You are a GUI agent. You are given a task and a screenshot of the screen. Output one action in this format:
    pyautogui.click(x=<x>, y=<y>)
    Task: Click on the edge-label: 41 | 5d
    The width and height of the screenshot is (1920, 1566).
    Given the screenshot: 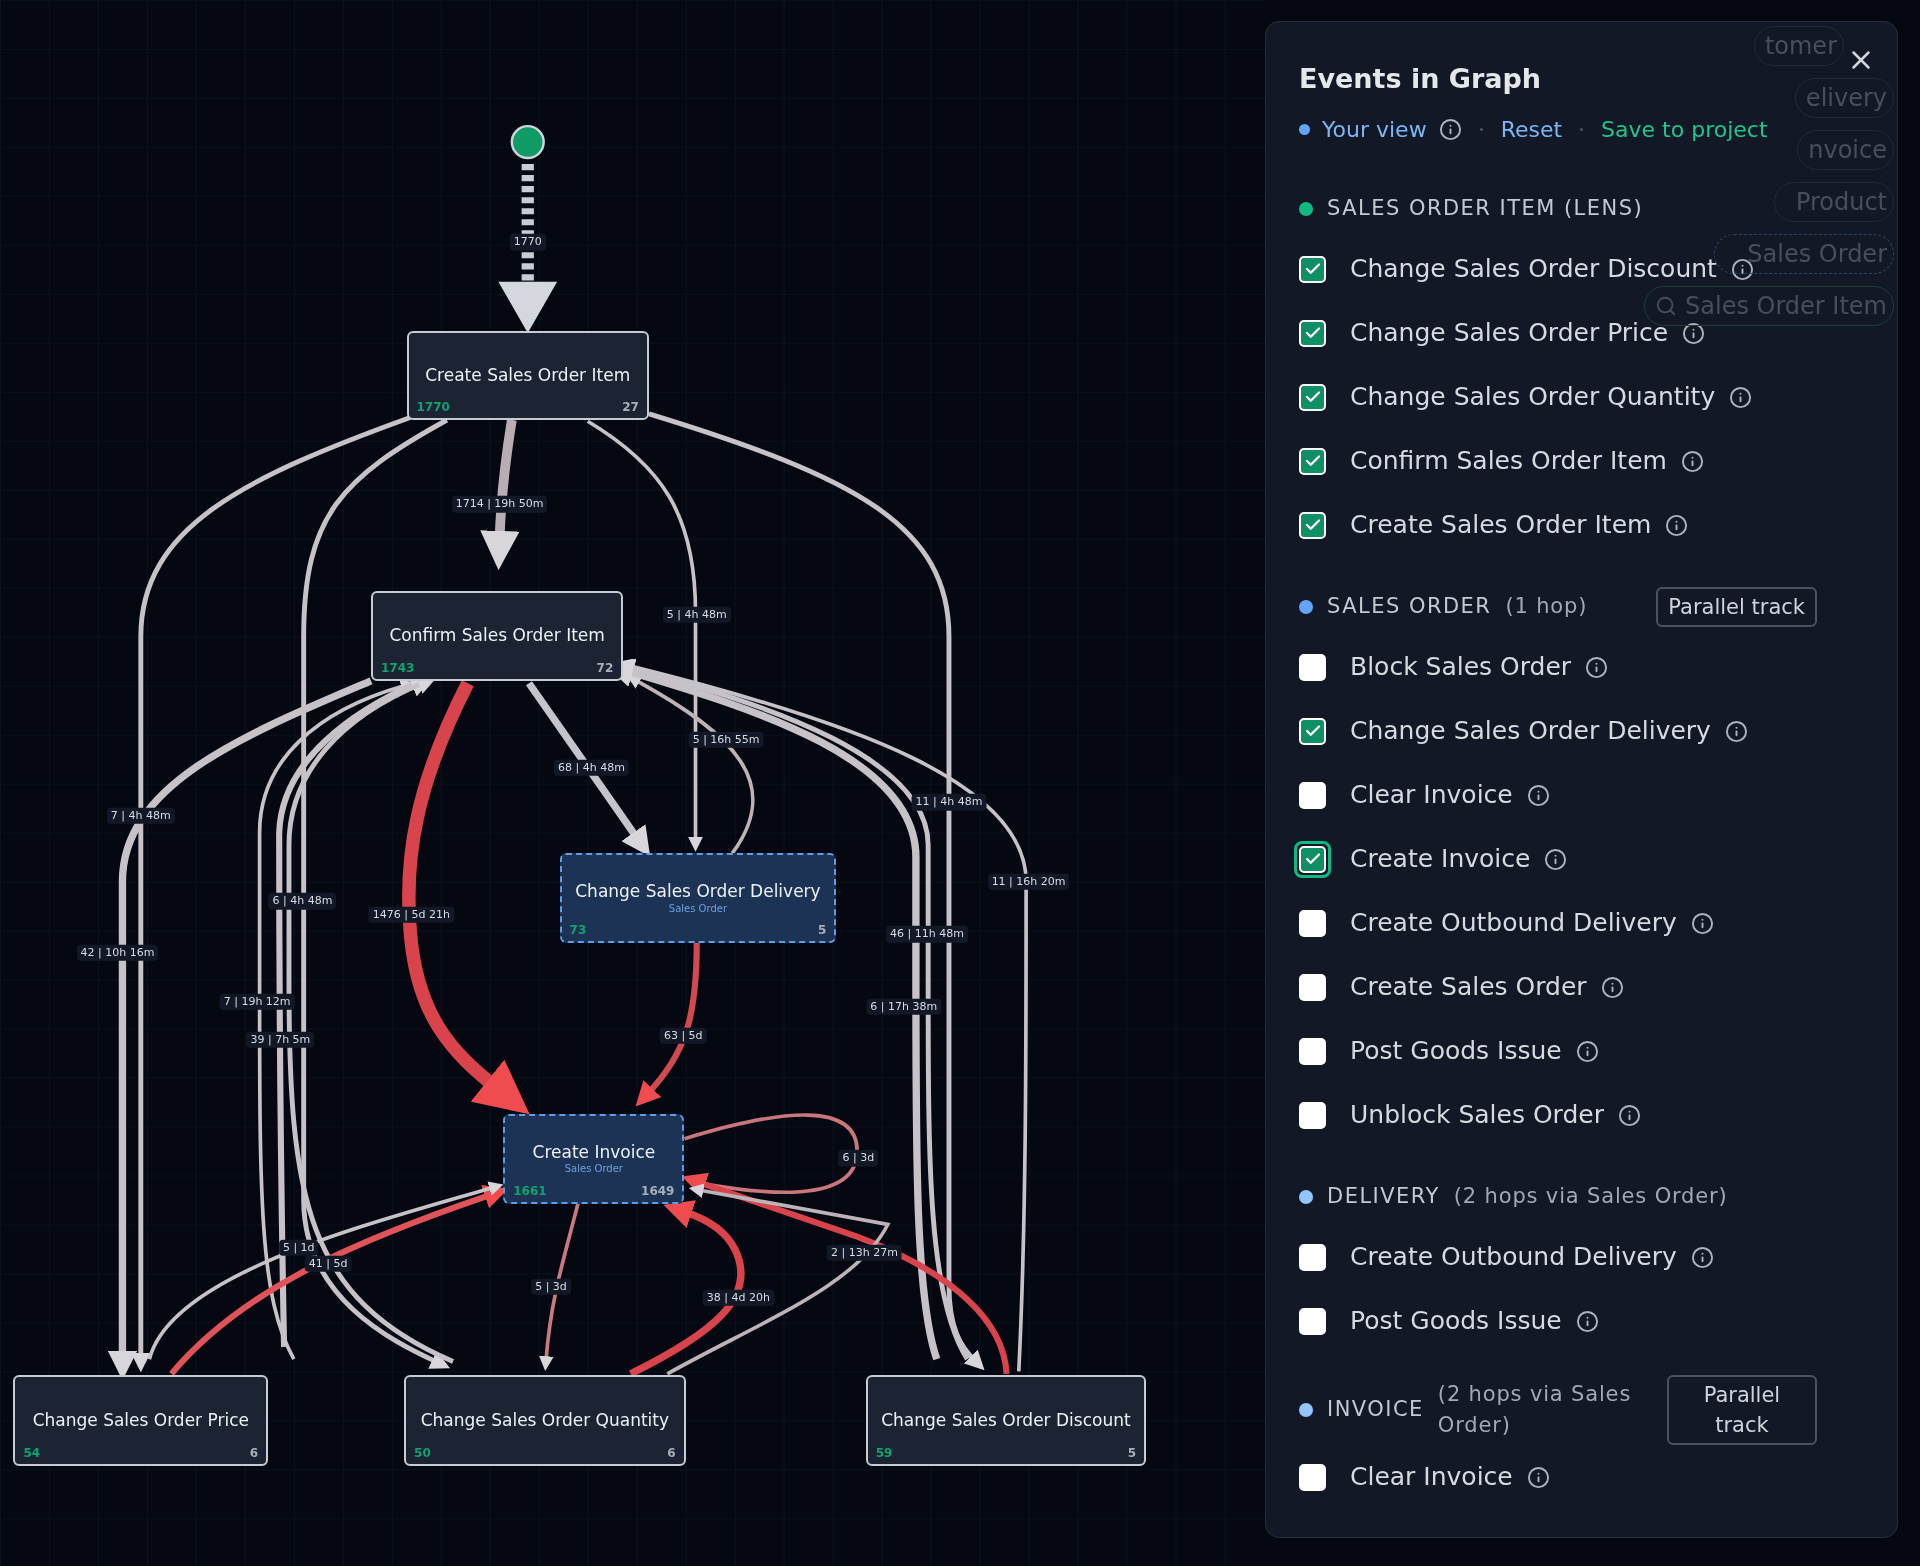 What is the action you would take?
    pyautogui.click(x=328, y=1263)
    